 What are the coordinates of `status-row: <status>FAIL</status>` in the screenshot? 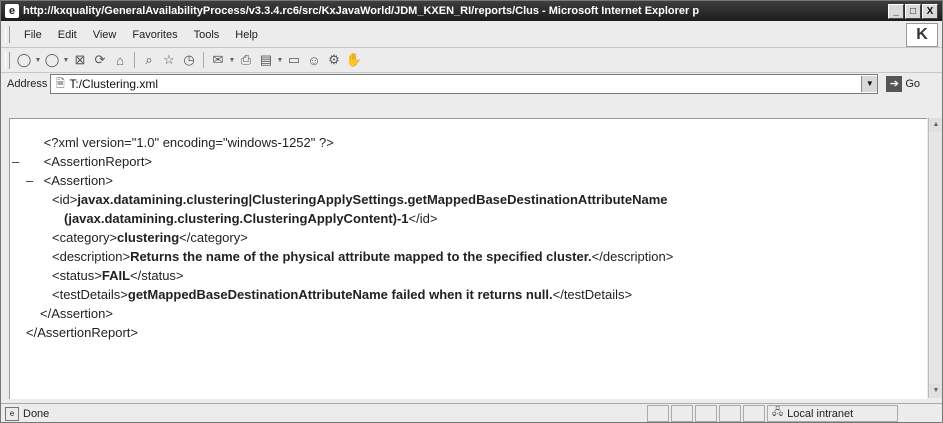 It's located at (362, 275).